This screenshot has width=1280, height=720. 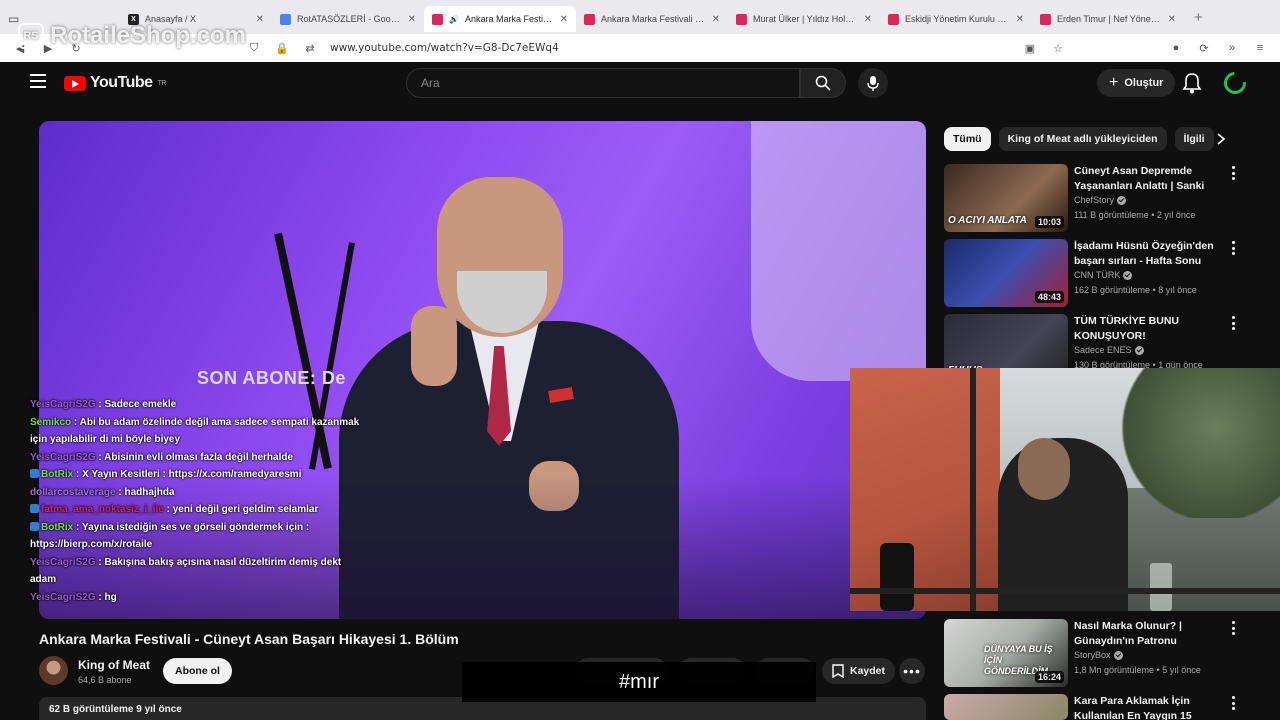 What do you see at coordinates (121, 82) in the screenshot?
I see `youtube-logo-text: YouTube` at bounding box center [121, 82].